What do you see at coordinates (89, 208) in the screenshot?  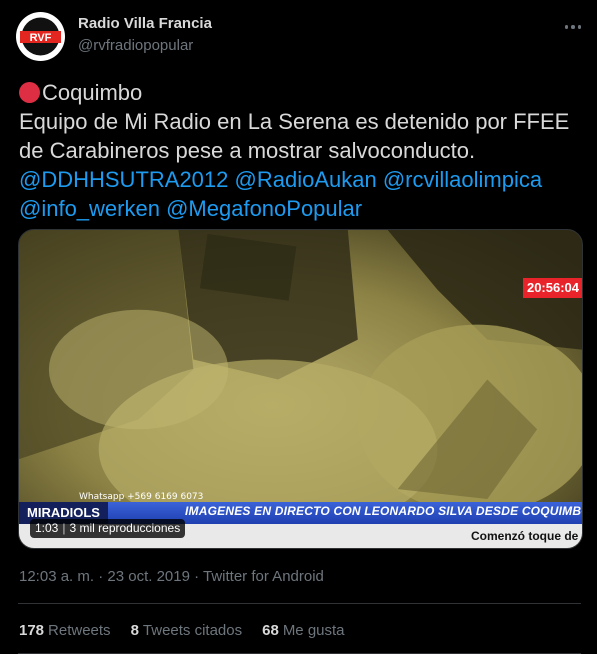 I see `mention-link: @info_werken` at bounding box center [89, 208].